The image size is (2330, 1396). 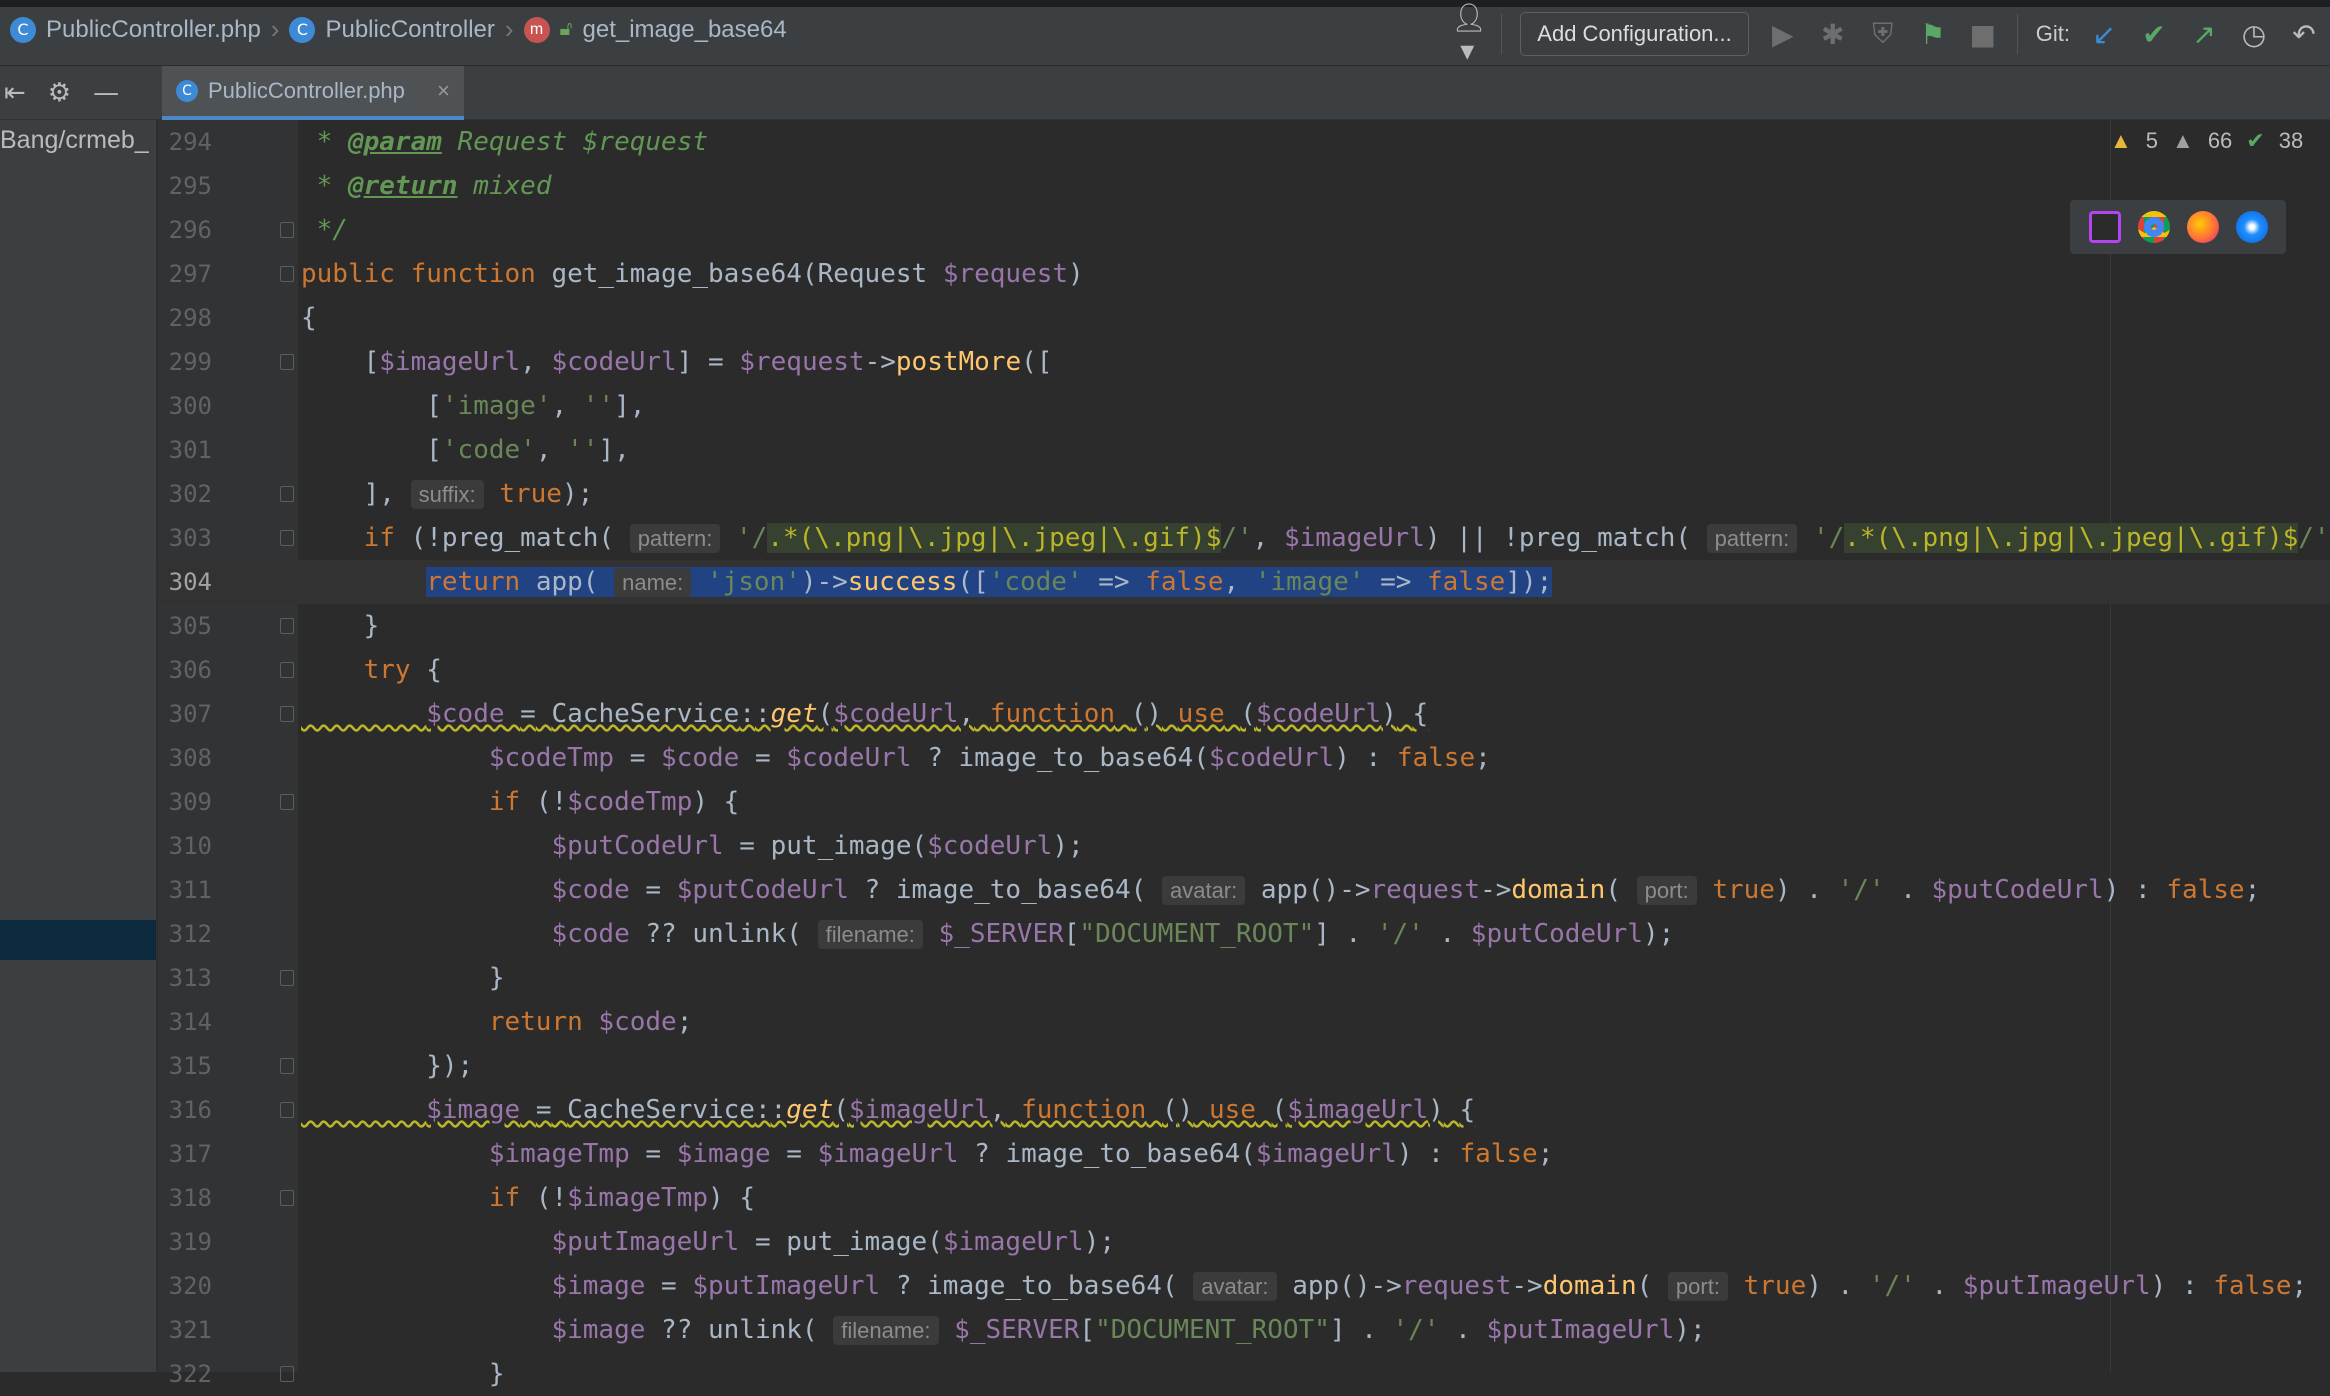 I want to click on coverage-icon: ⛨, so click(x=1883, y=34).